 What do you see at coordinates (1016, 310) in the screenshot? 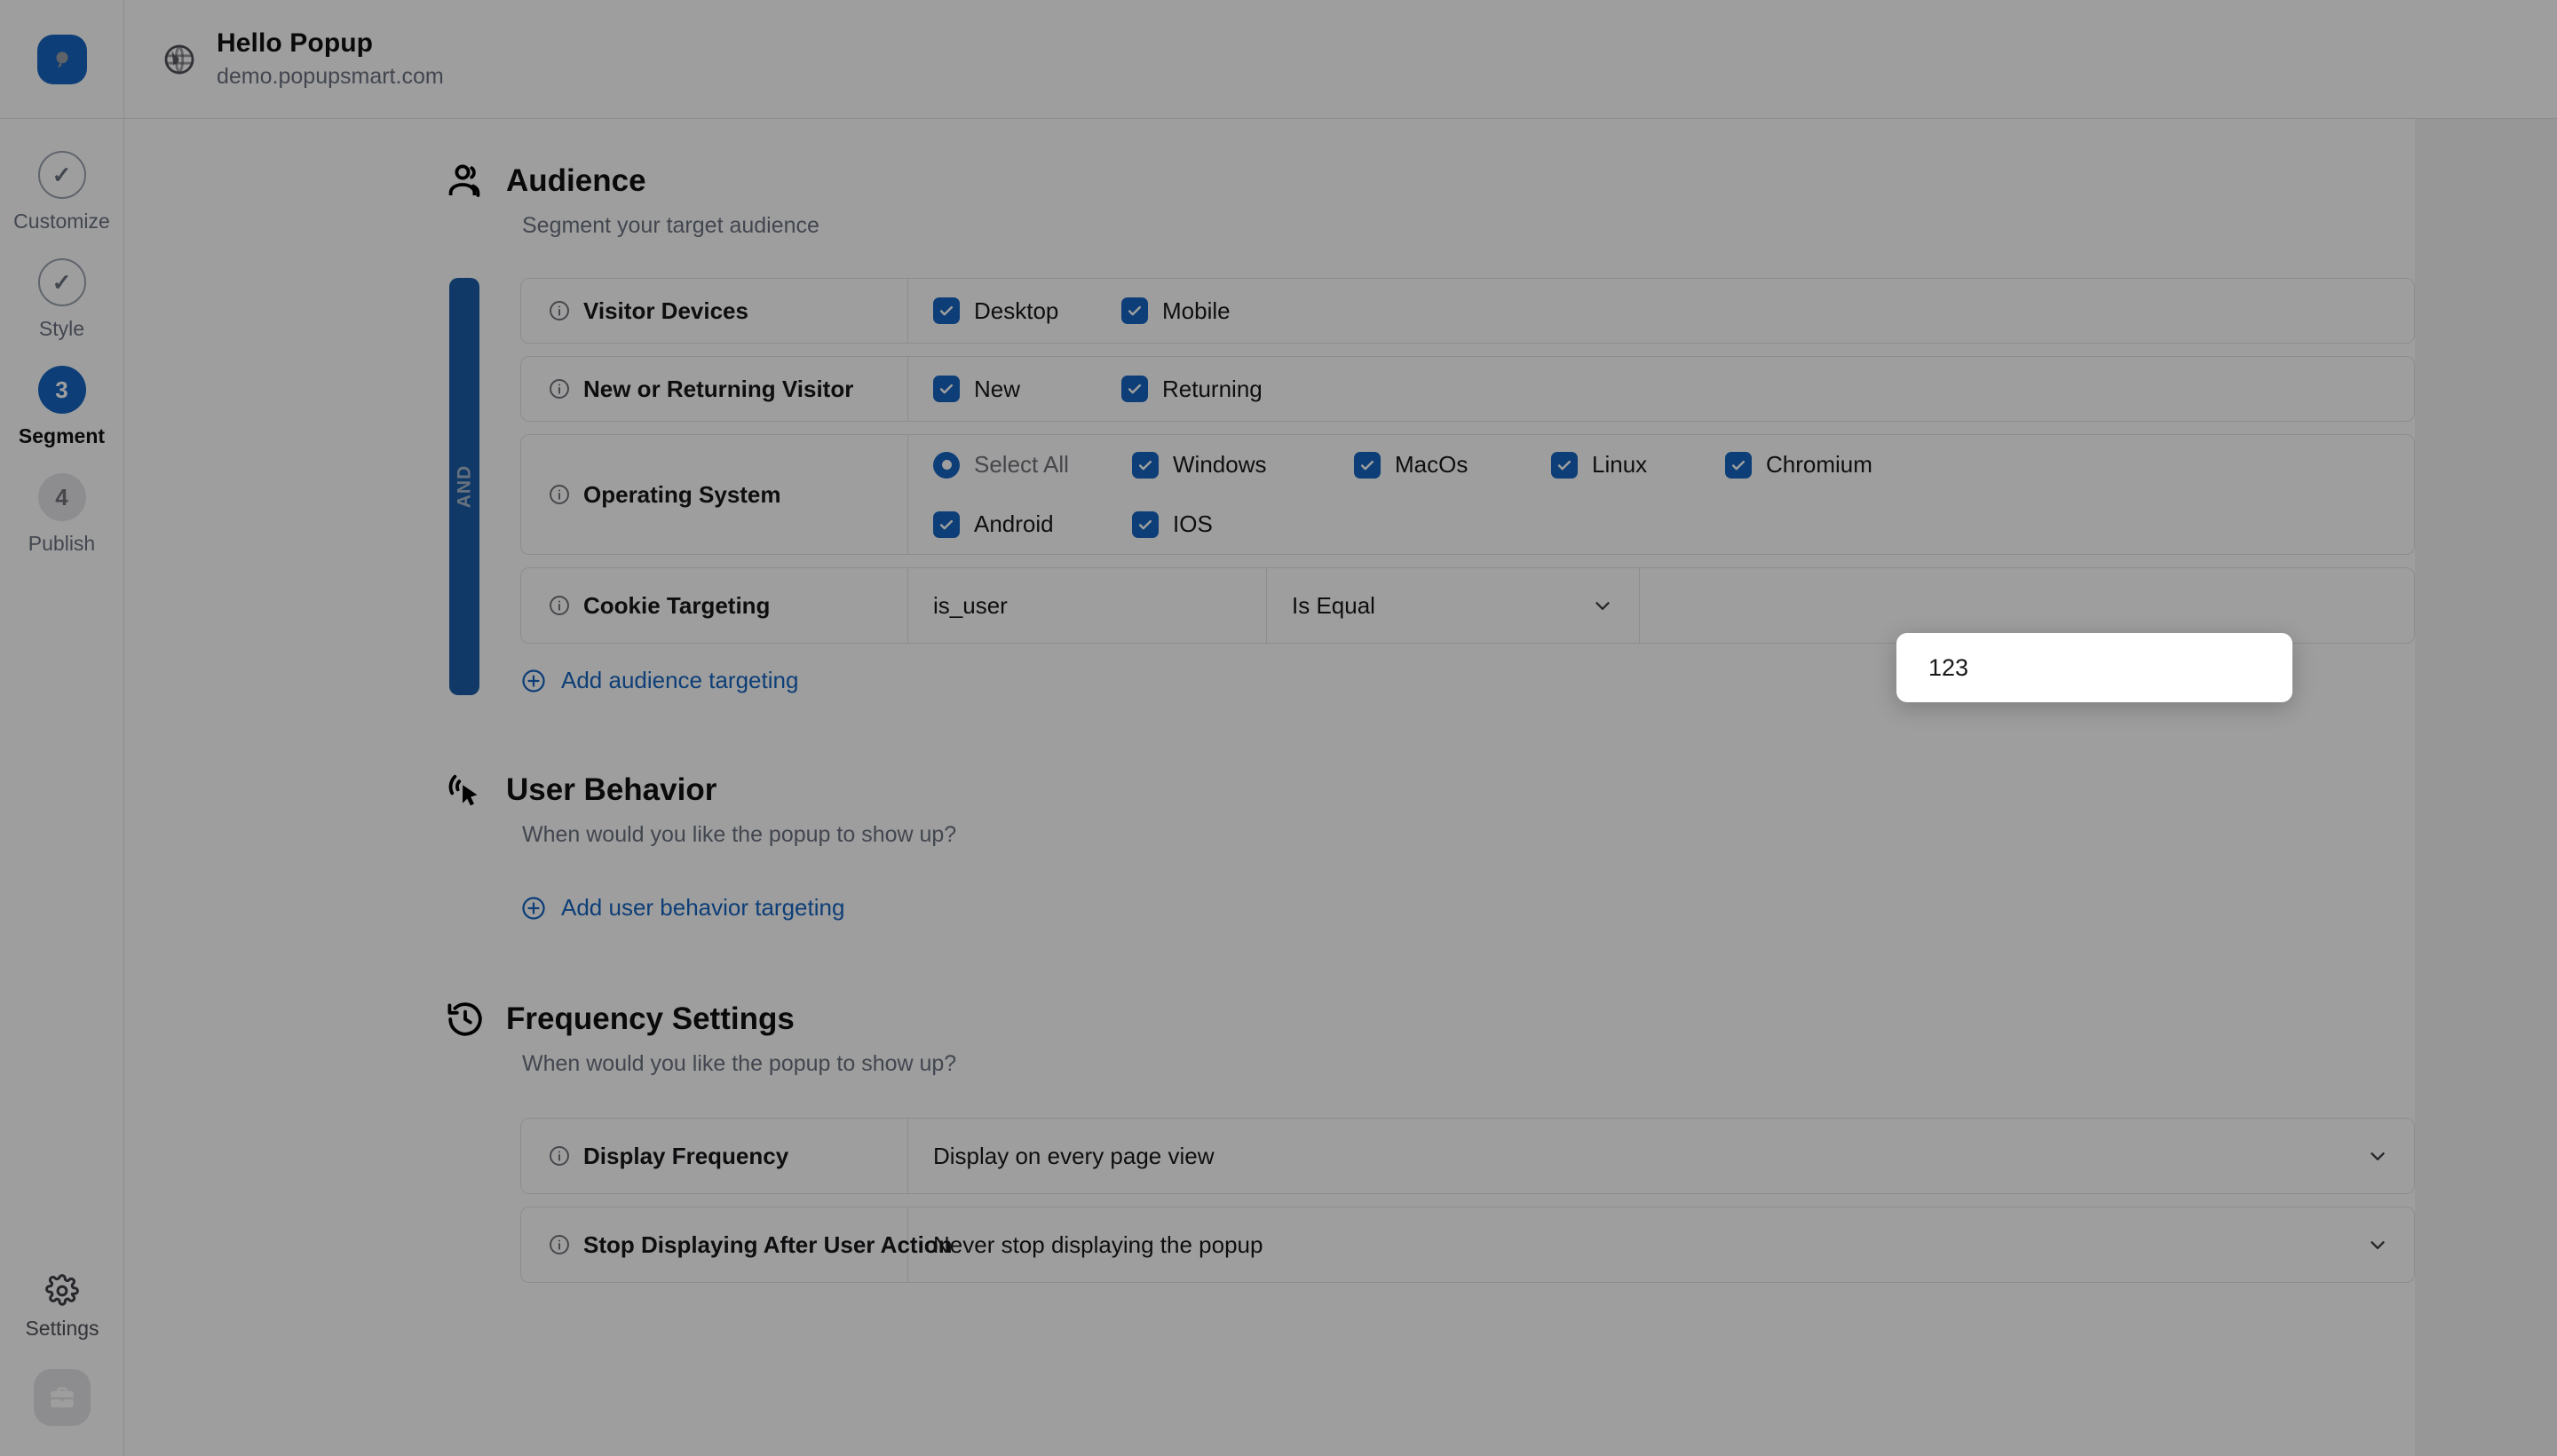
I see `checkbox-label: Desktop` at bounding box center [1016, 310].